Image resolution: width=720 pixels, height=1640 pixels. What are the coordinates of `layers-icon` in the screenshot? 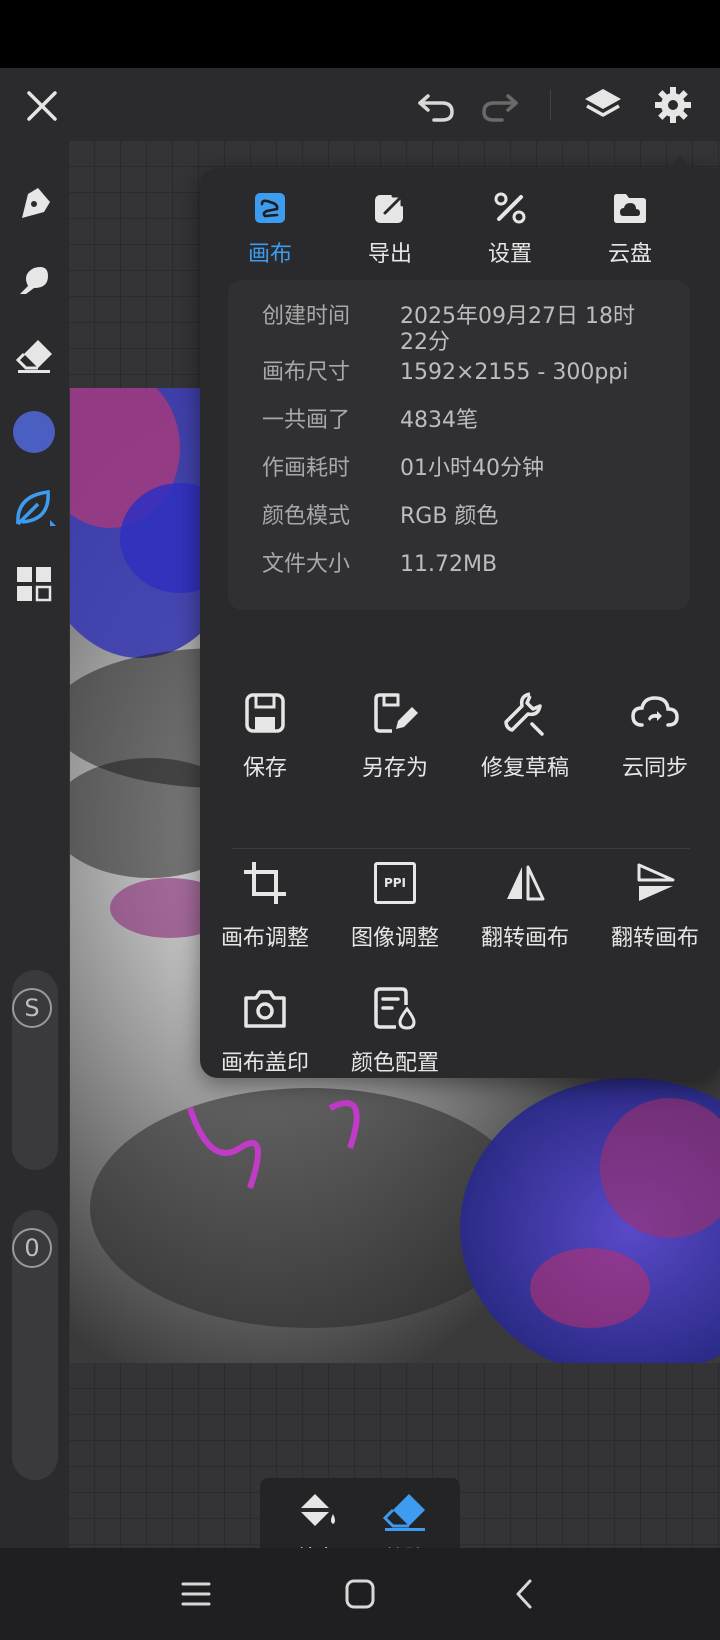 It's located at (603, 105).